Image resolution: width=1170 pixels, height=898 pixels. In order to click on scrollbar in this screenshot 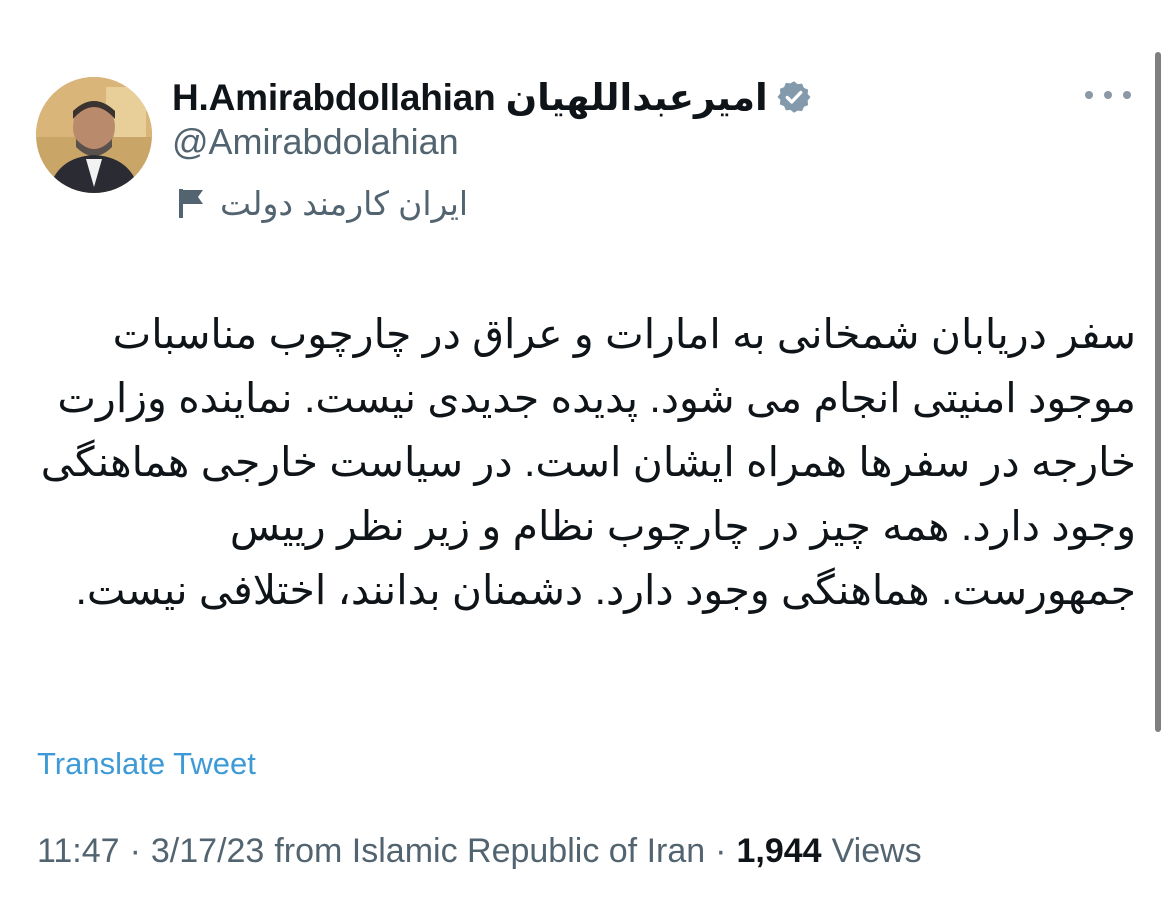, I will do `click(1158, 392)`.